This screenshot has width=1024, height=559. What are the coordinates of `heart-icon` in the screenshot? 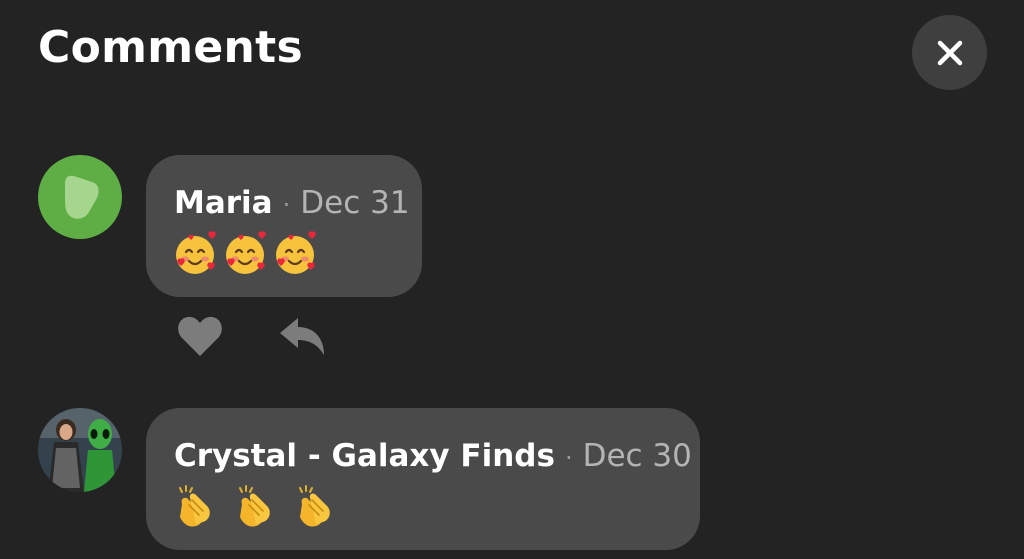 It's located at (200, 336).